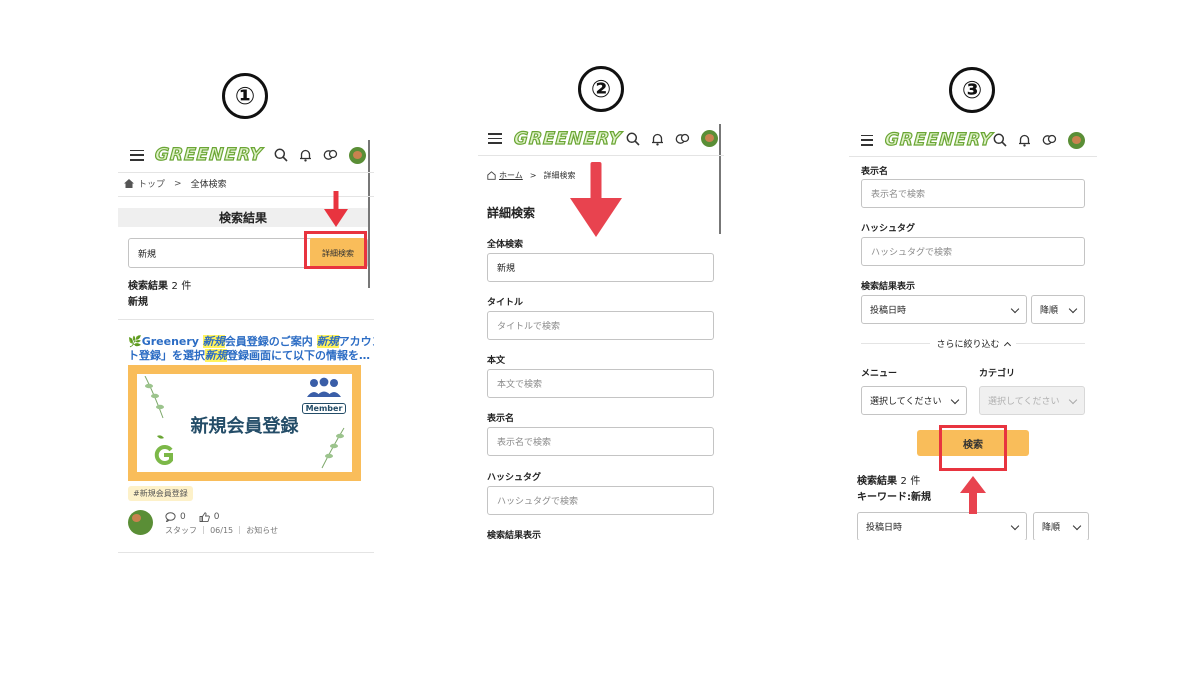  I want to click on label-global-search: 全体検索, so click(505, 245).